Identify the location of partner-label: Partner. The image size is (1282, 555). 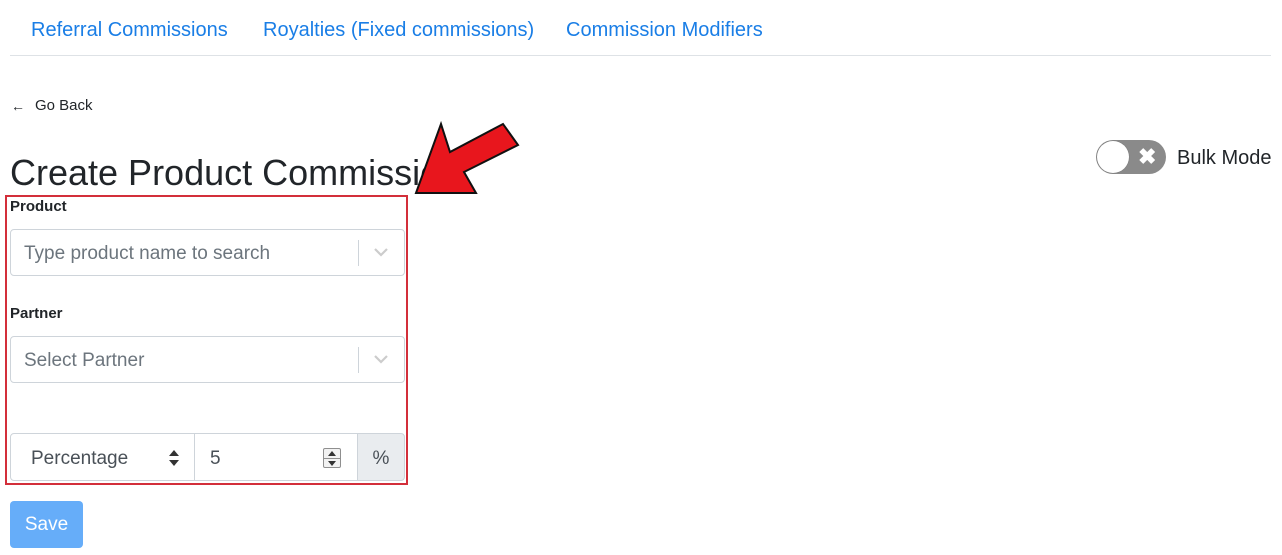
(36, 313).